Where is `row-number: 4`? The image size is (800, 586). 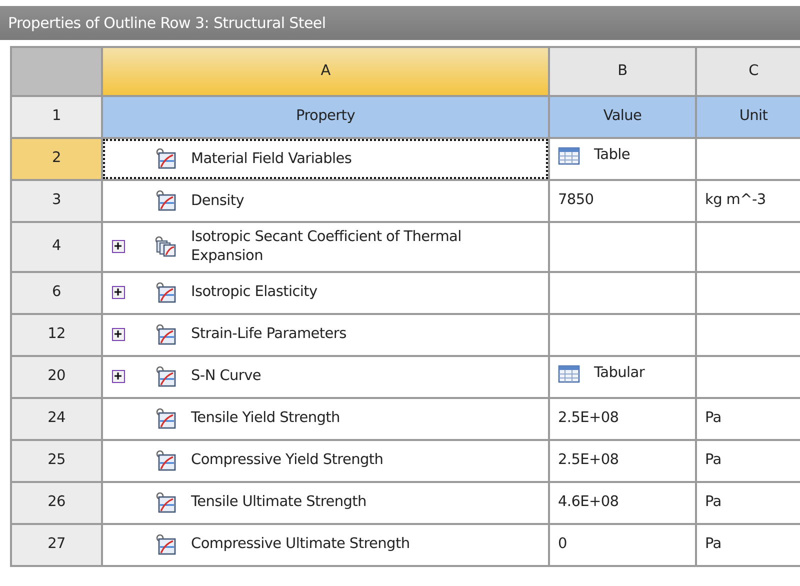
row-number: 4 is located at coordinates (56, 247).